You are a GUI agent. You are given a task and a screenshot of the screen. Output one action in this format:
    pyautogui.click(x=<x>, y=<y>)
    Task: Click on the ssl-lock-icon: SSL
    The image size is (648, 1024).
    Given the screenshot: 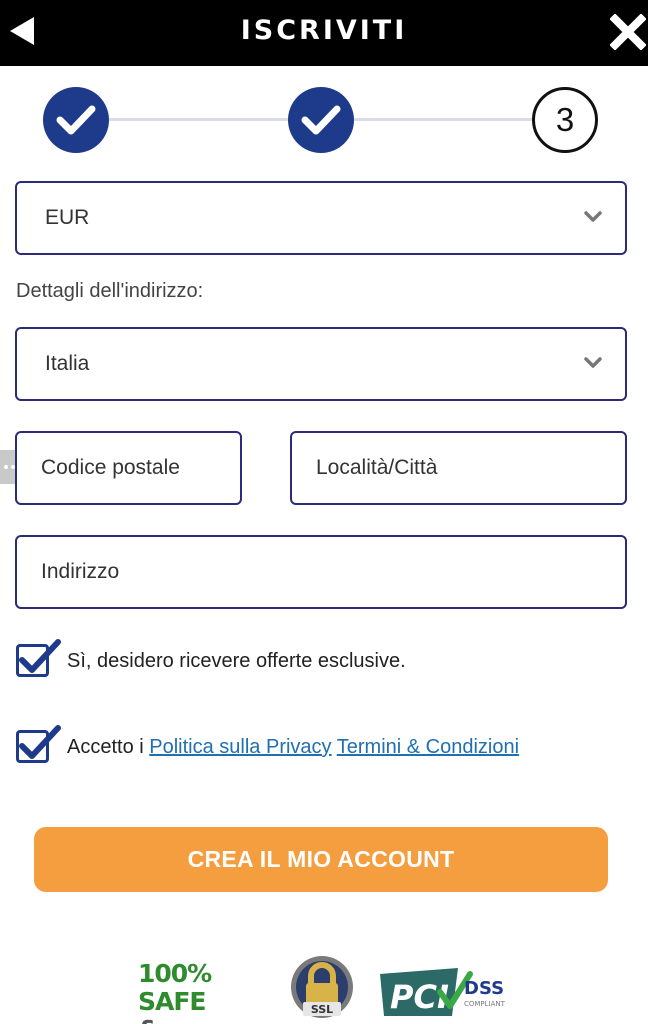 What is the action you would take?
    pyautogui.click(x=322, y=987)
    